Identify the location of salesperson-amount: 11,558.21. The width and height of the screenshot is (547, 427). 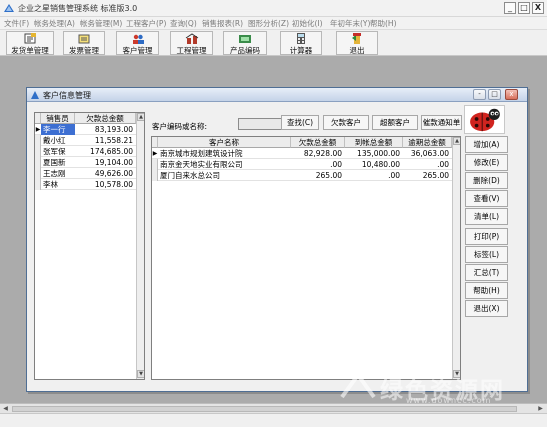
(113, 140).